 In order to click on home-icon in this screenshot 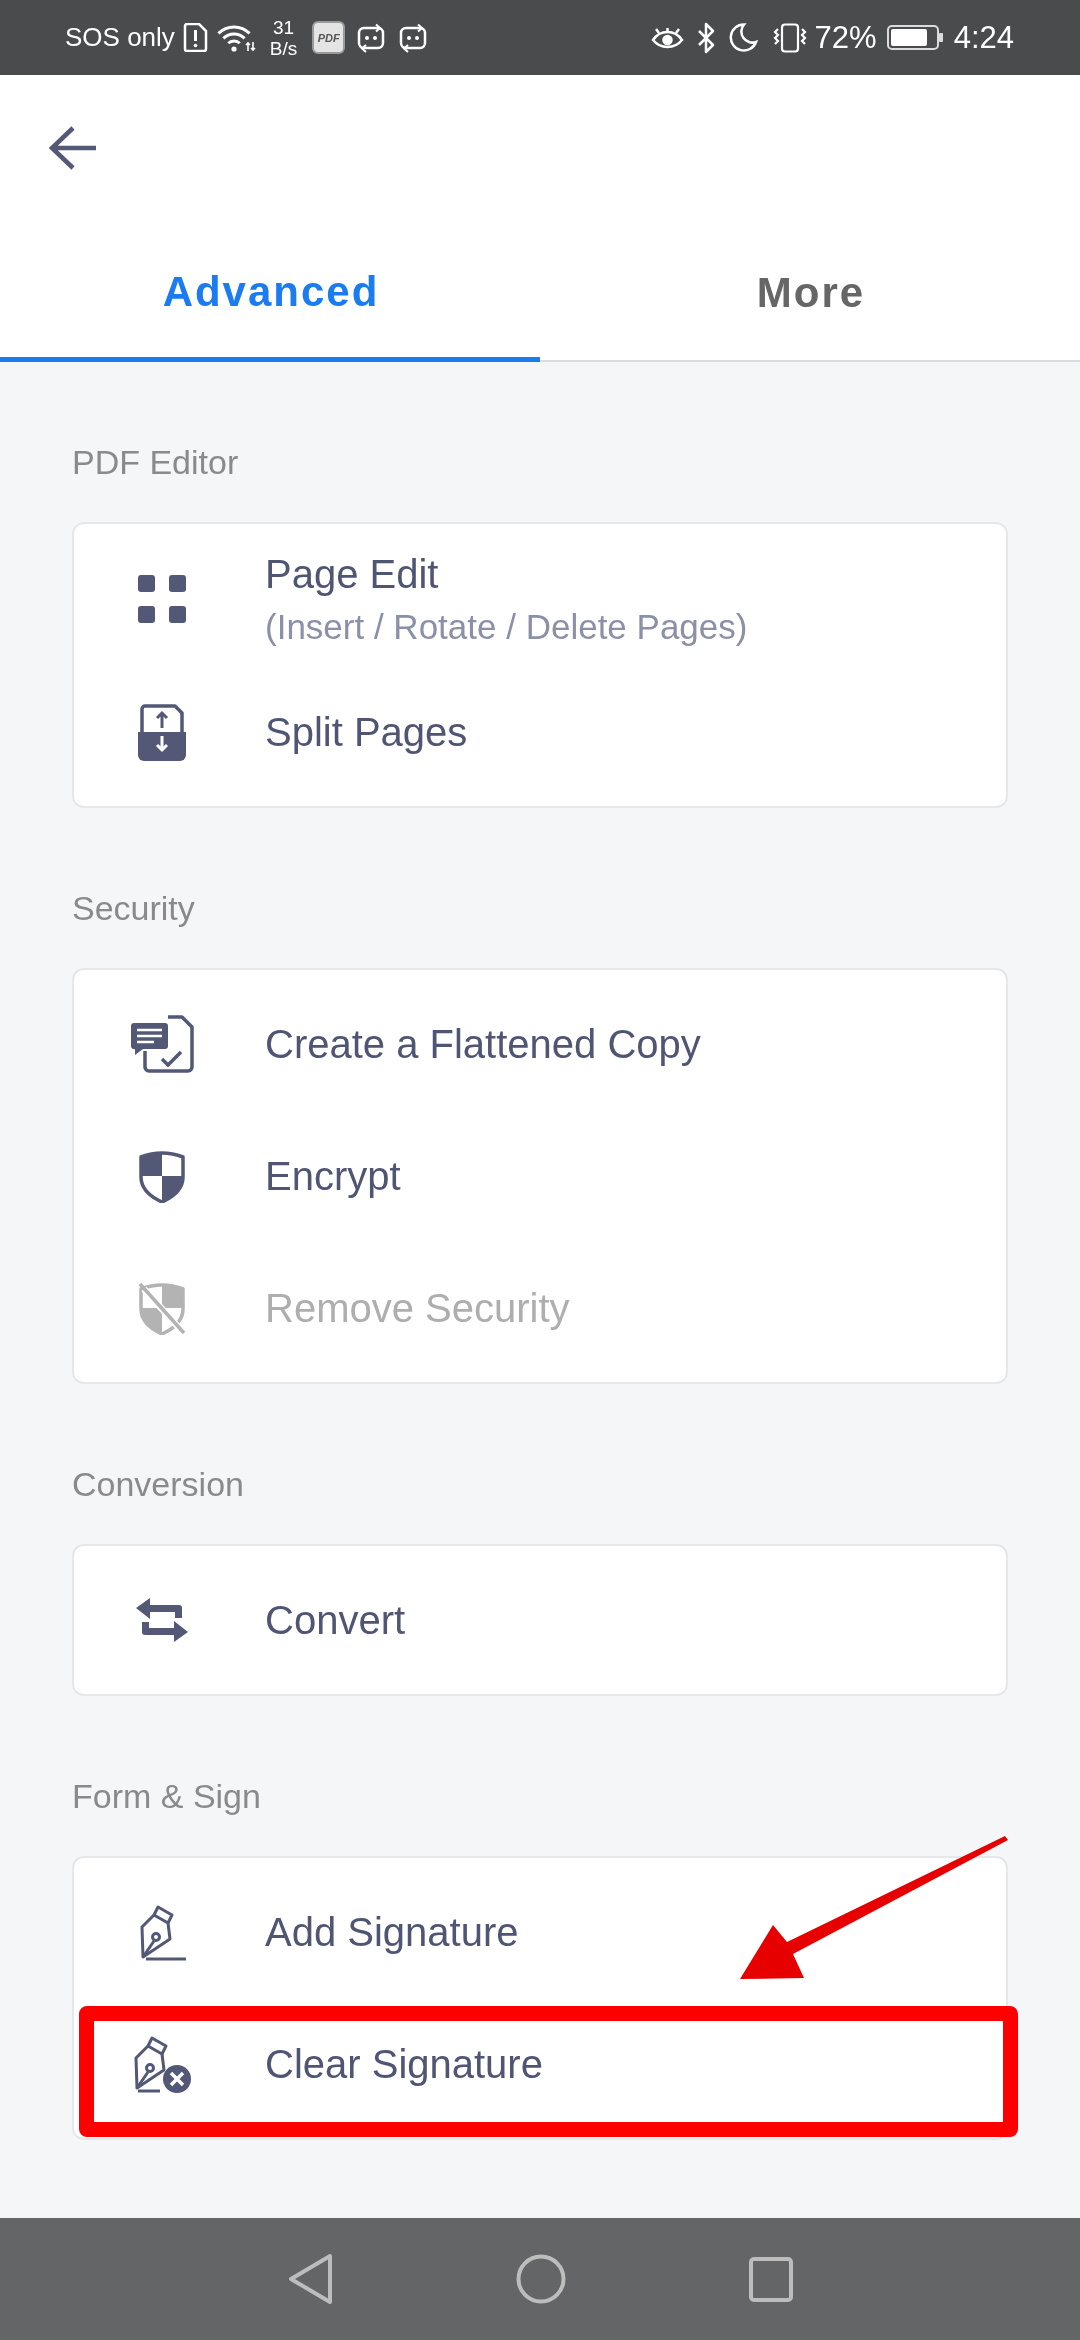, I will do `click(540, 2279)`.